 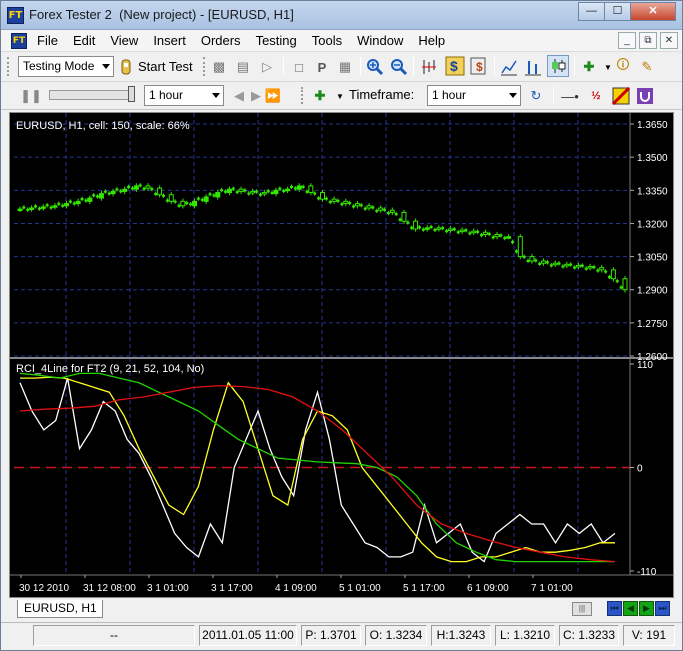 What do you see at coordinates (429, 67) in the screenshot?
I see `bar-chart-icon` at bounding box center [429, 67].